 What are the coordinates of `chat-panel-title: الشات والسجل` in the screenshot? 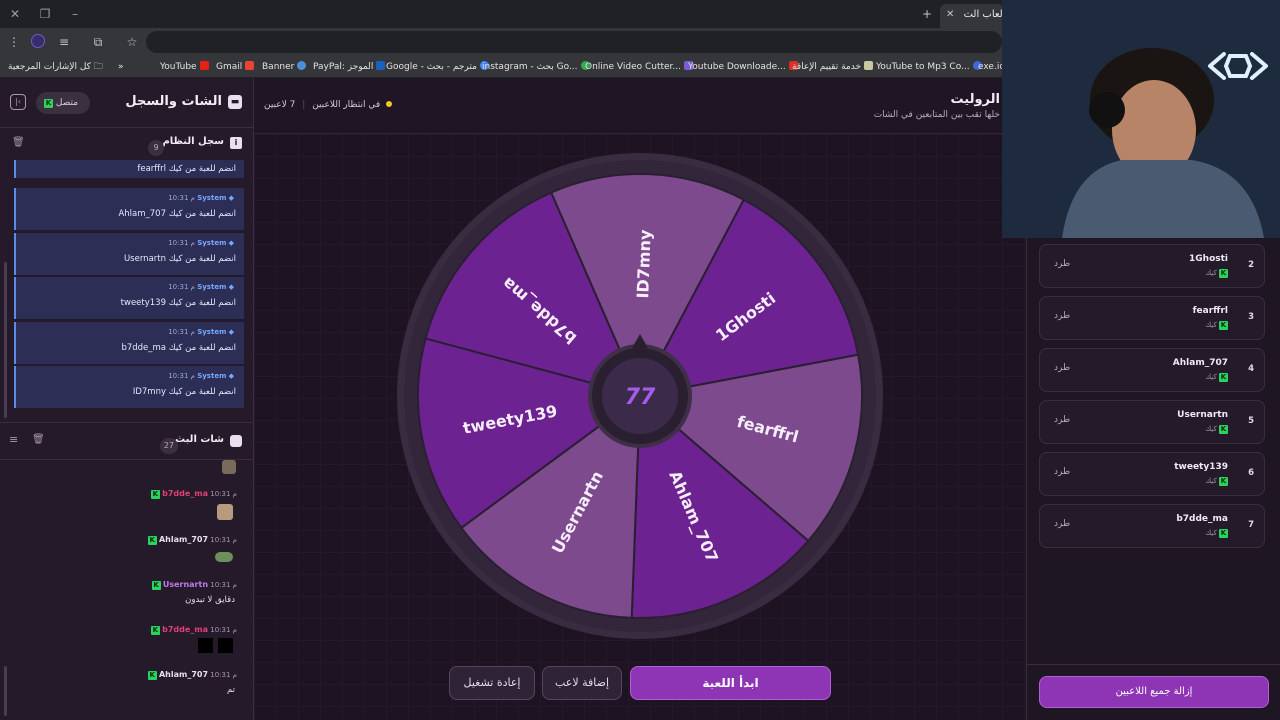 It's located at (173, 101).